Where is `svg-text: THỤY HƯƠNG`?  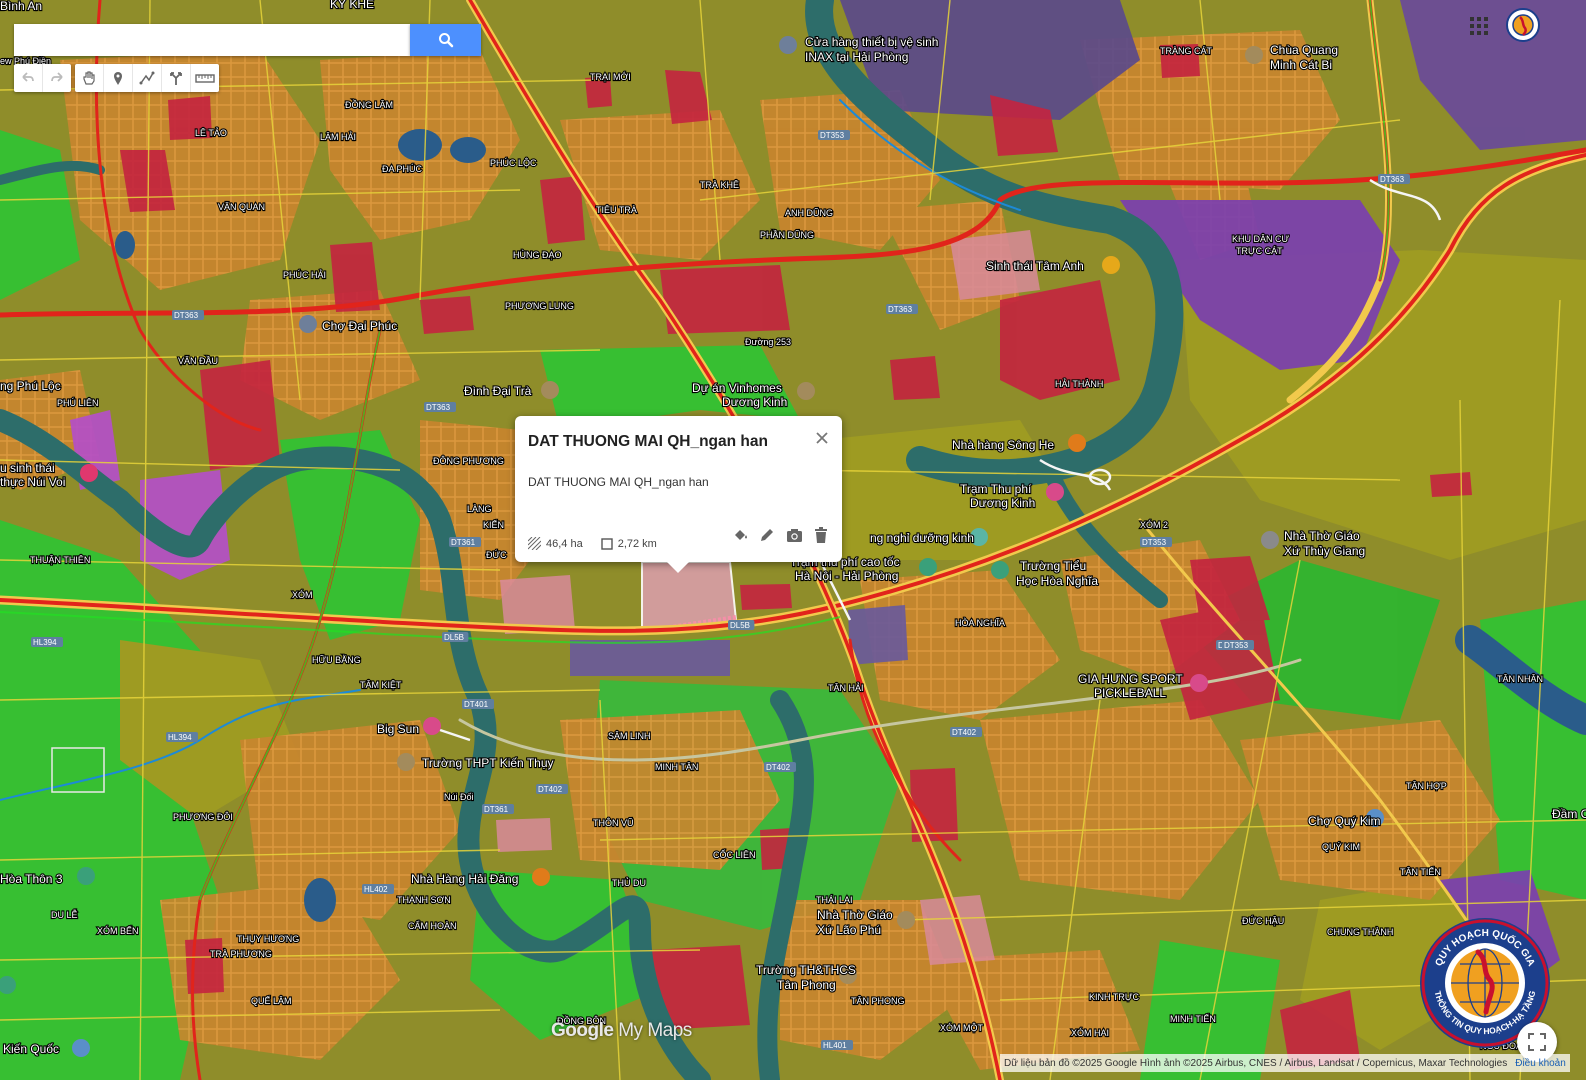
svg-text: THỤY HƯƠNG is located at coordinates (268, 939).